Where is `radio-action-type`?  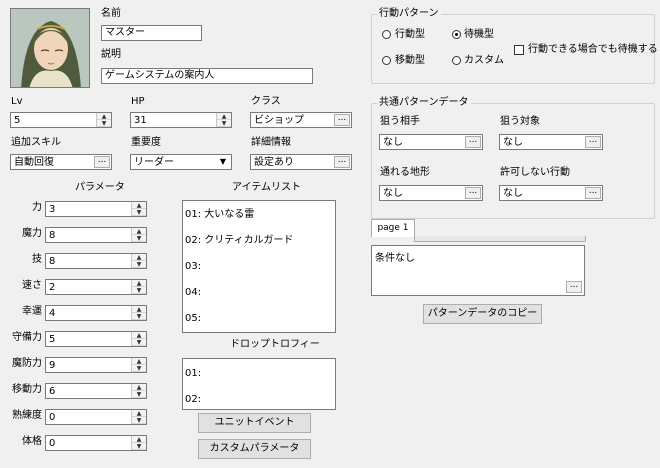 radio-action-type is located at coordinates (386, 34).